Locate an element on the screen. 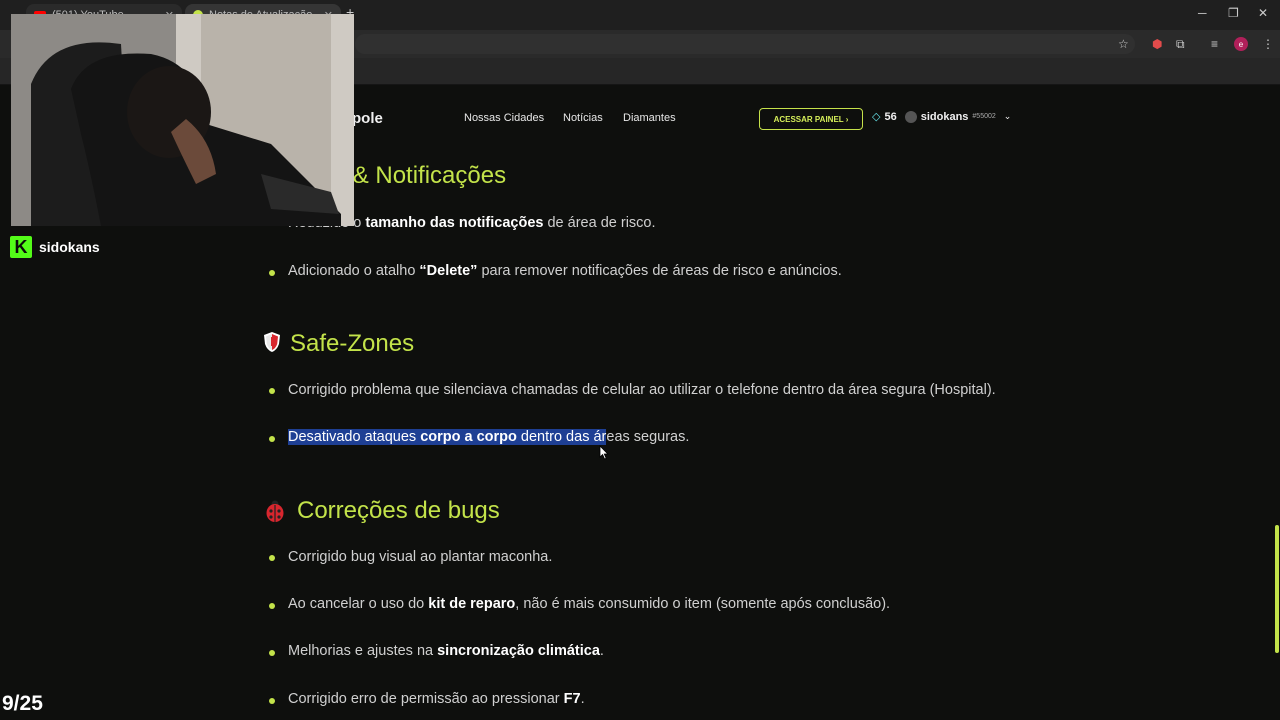 This screenshot has width=1280, height=720. address-bar is located at coordinates (745, 44).